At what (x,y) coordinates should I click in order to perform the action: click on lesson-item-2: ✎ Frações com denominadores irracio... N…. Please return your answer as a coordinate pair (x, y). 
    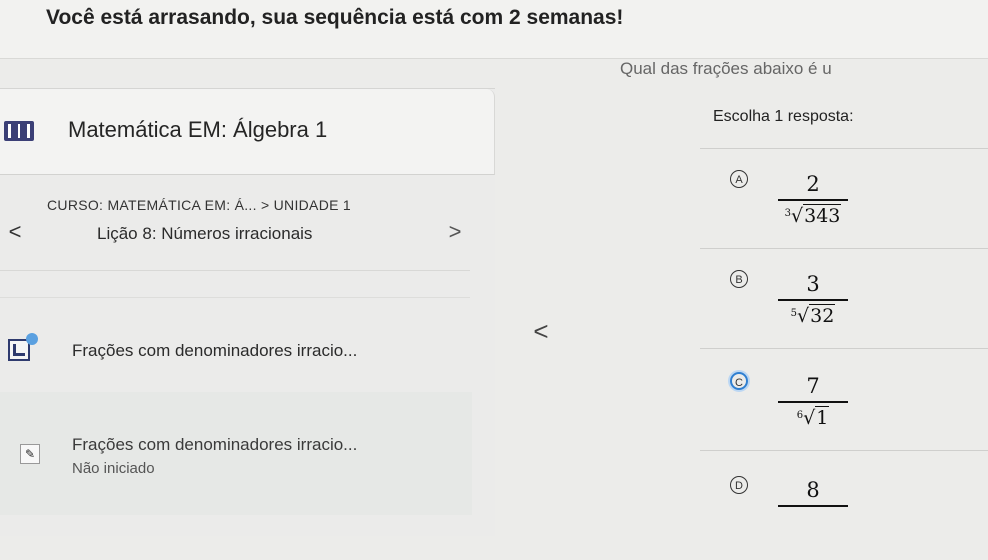
    Looking at the image, I should click on (236, 453).